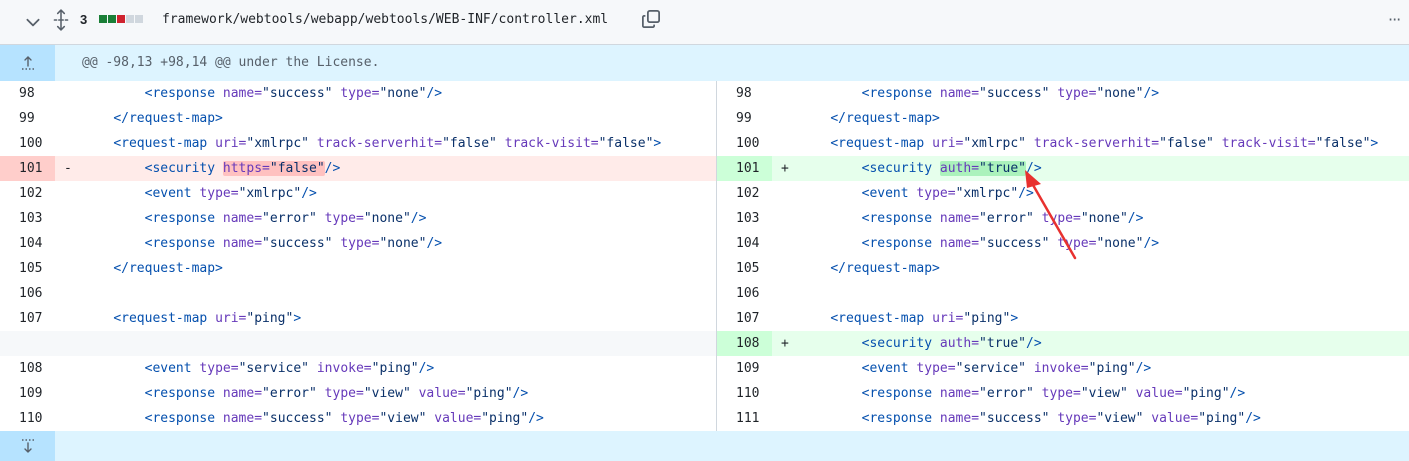  Describe the element at coordinates (1096, 143) in the screenshot. I see `code-token: track-serverhit=` at that location.